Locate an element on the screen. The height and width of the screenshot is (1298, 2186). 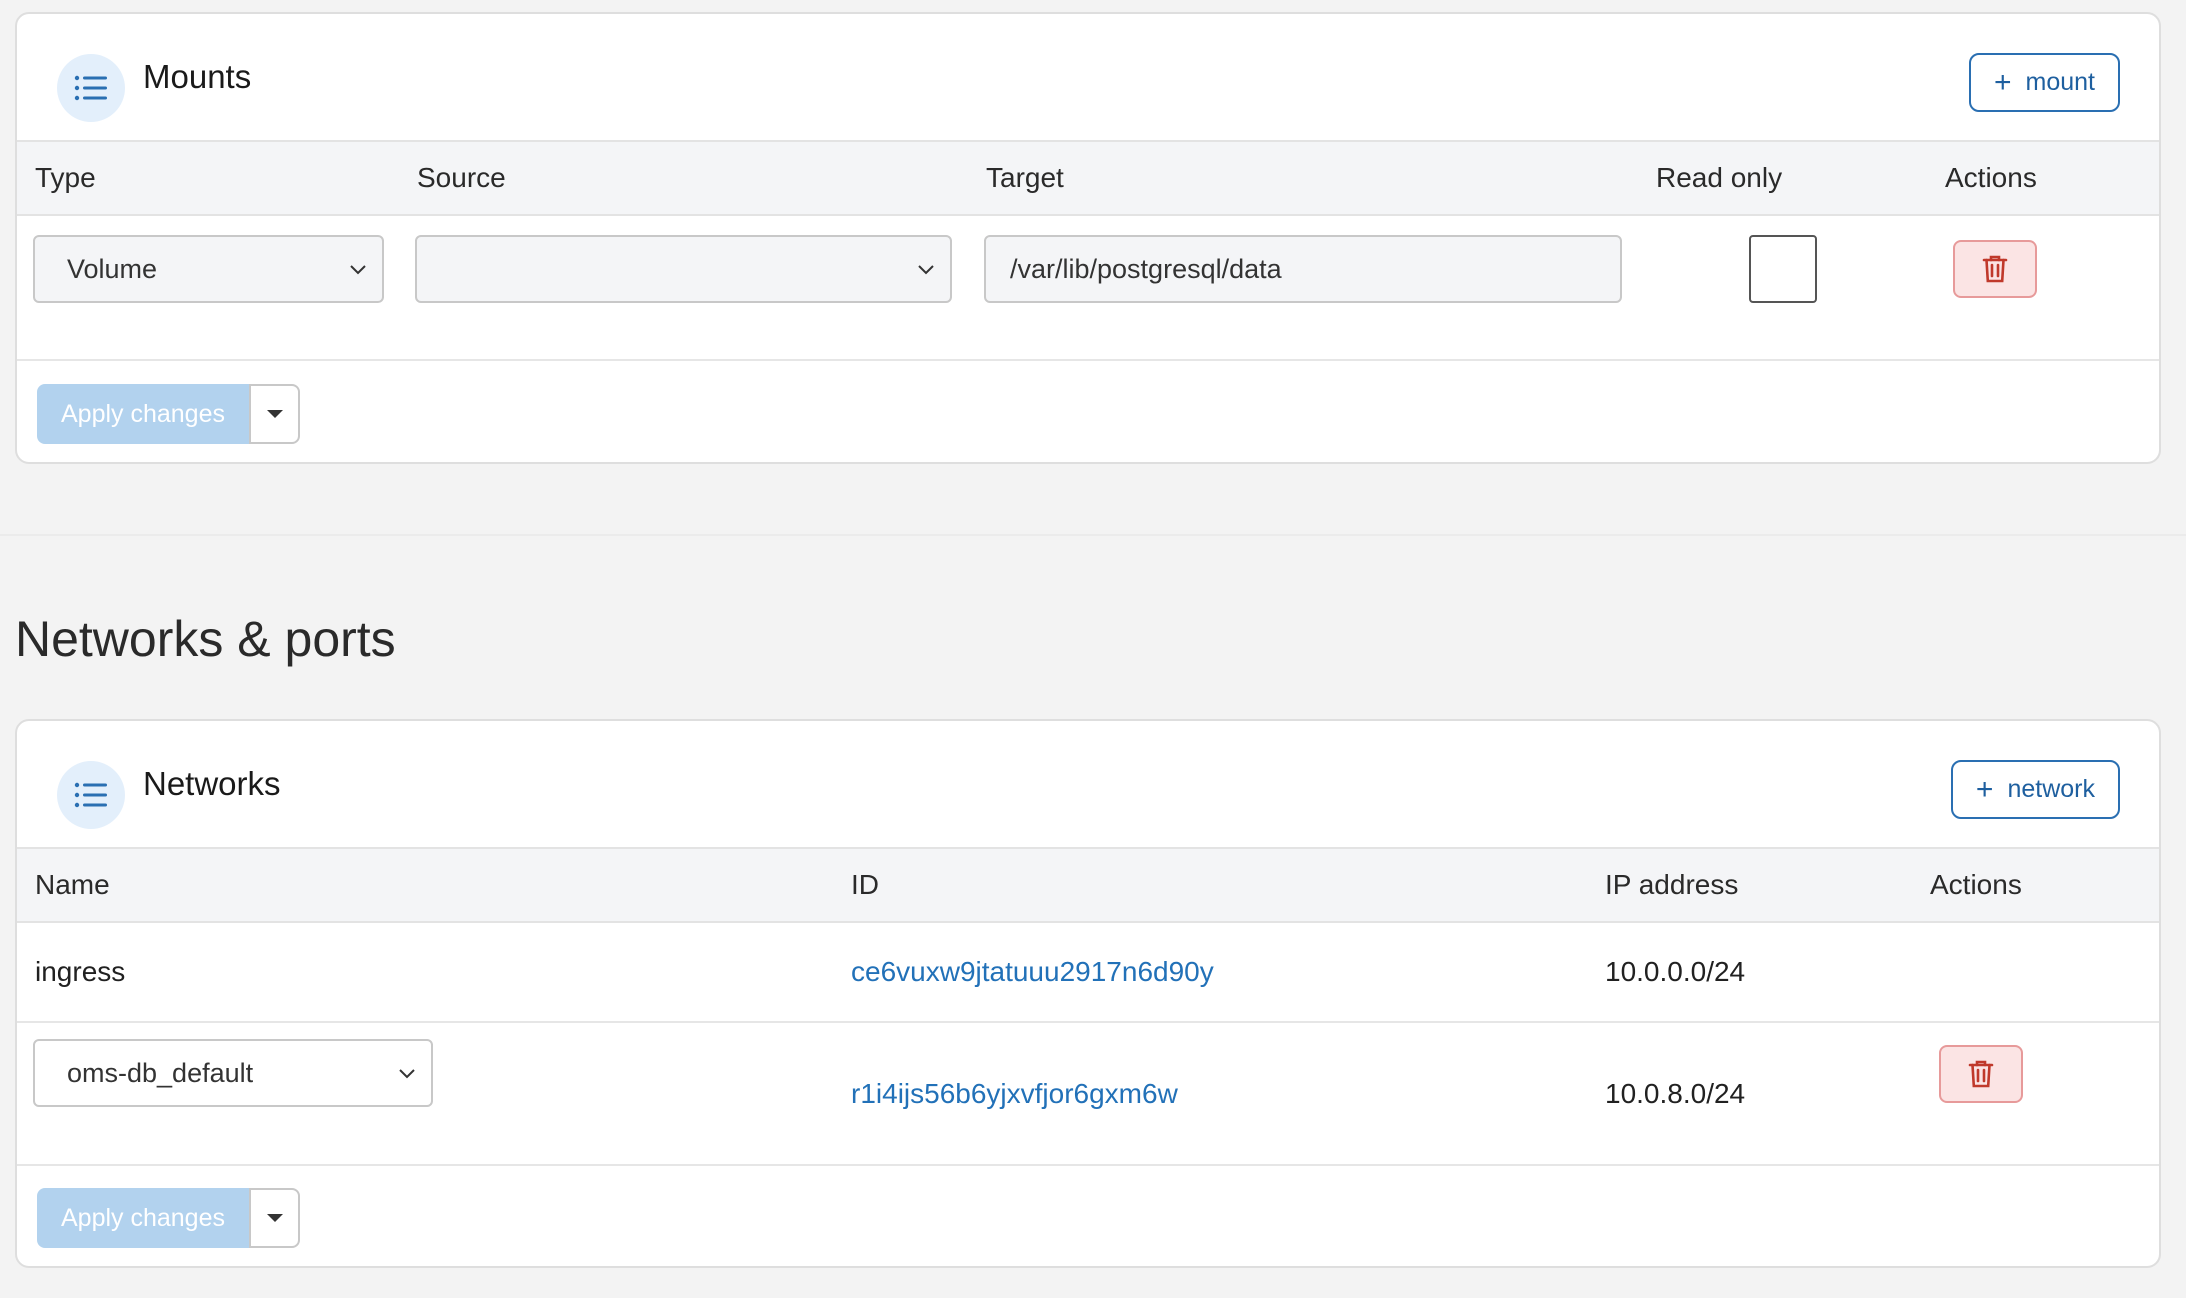
networks-apply-split-button: Apply changes is located at coordinates (168, 1218).